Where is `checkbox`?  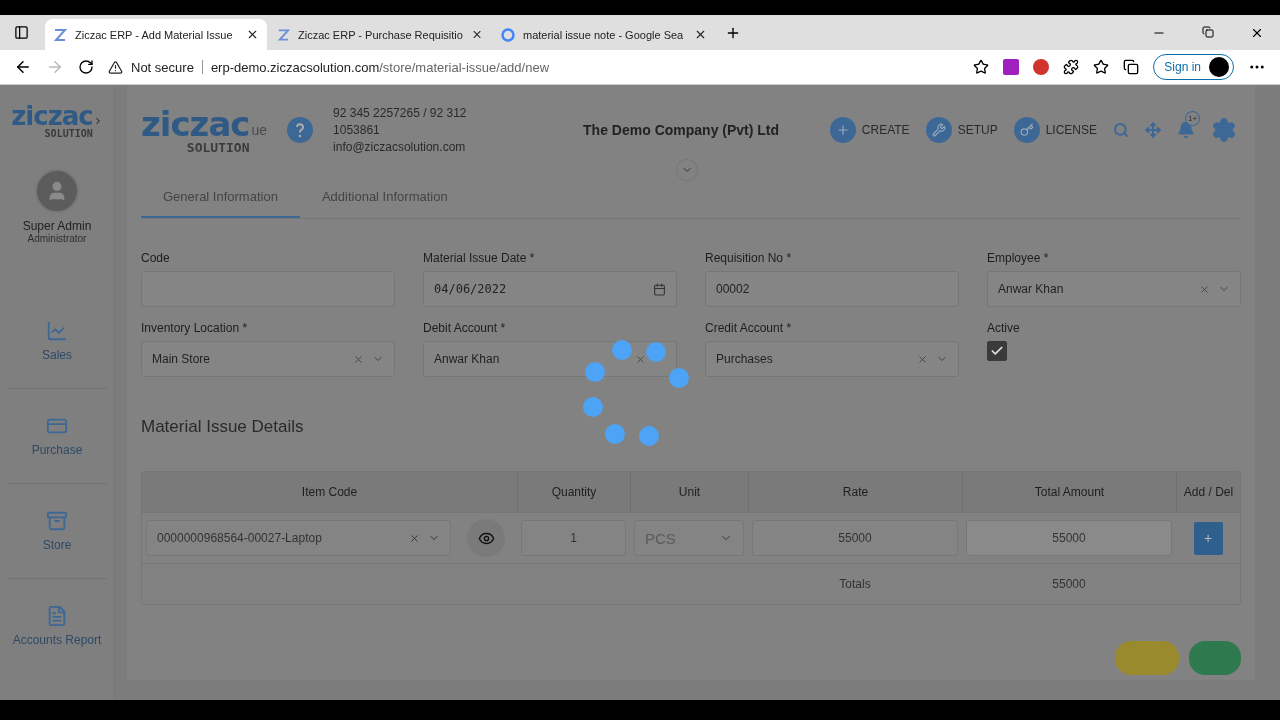 checkbox is located at coordinates (997, 351).